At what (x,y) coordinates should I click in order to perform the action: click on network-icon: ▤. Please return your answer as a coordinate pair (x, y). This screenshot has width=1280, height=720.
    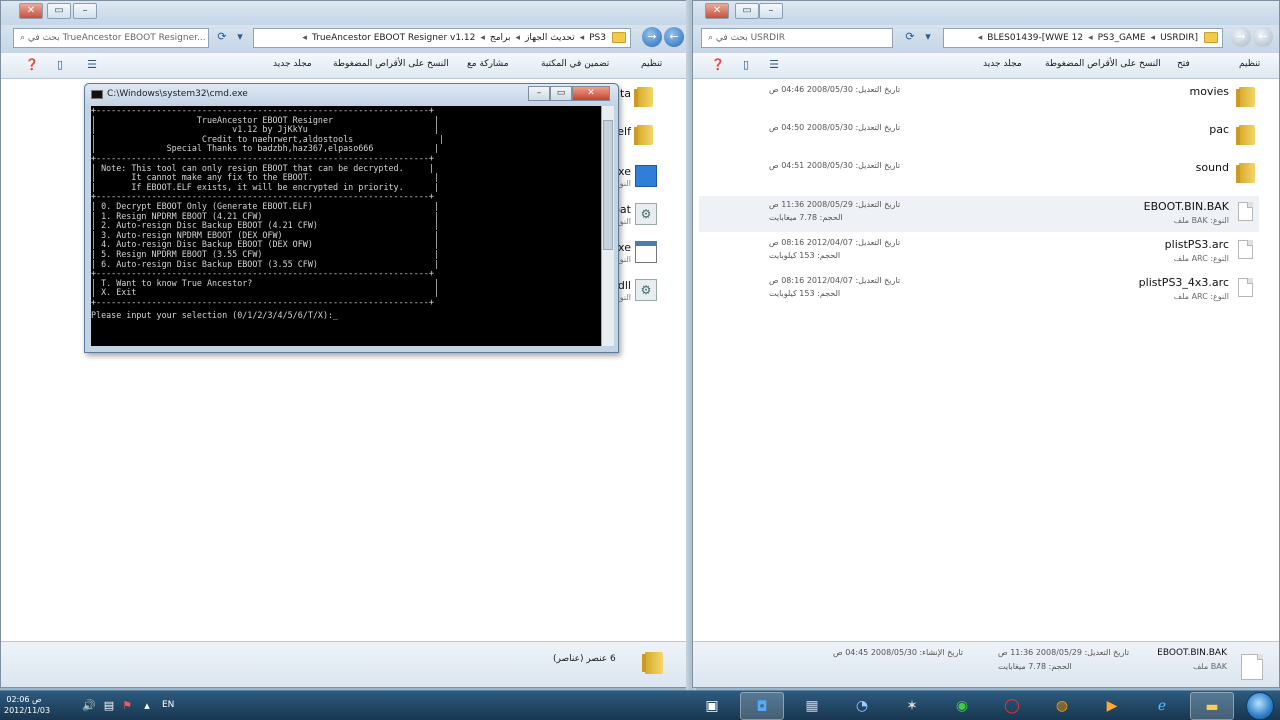
    Looking at the image, I should click on (109, 706).